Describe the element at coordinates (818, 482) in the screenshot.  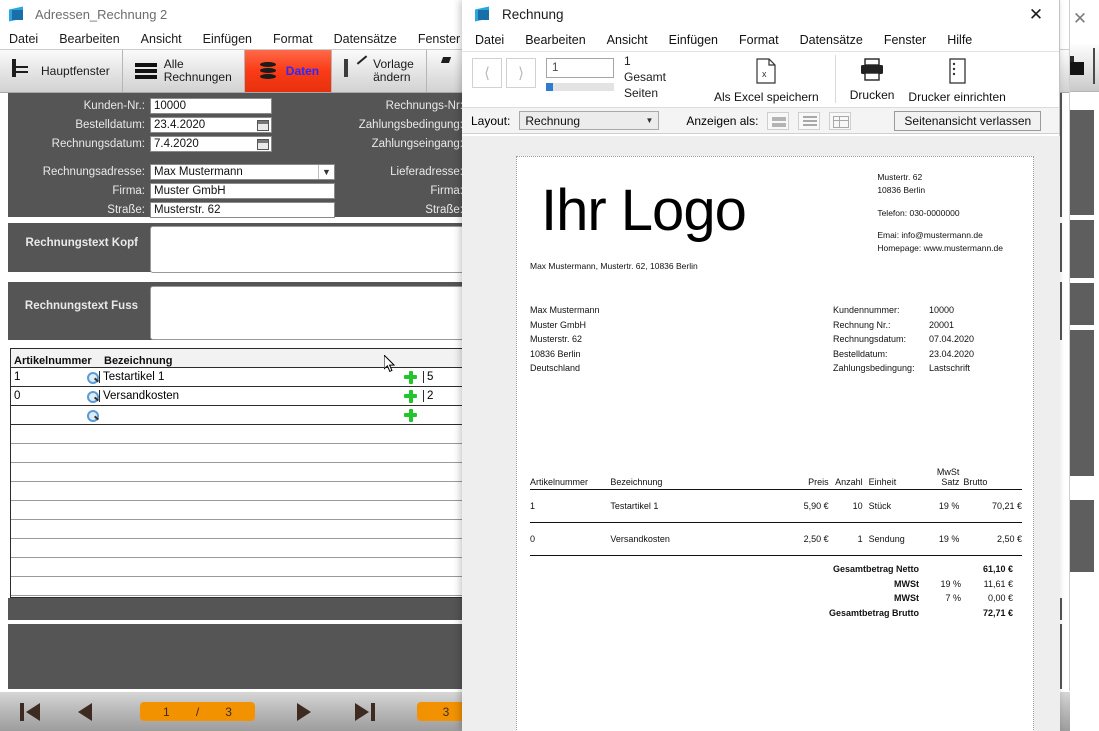
I see `column-header-preis: Preis` at that location.